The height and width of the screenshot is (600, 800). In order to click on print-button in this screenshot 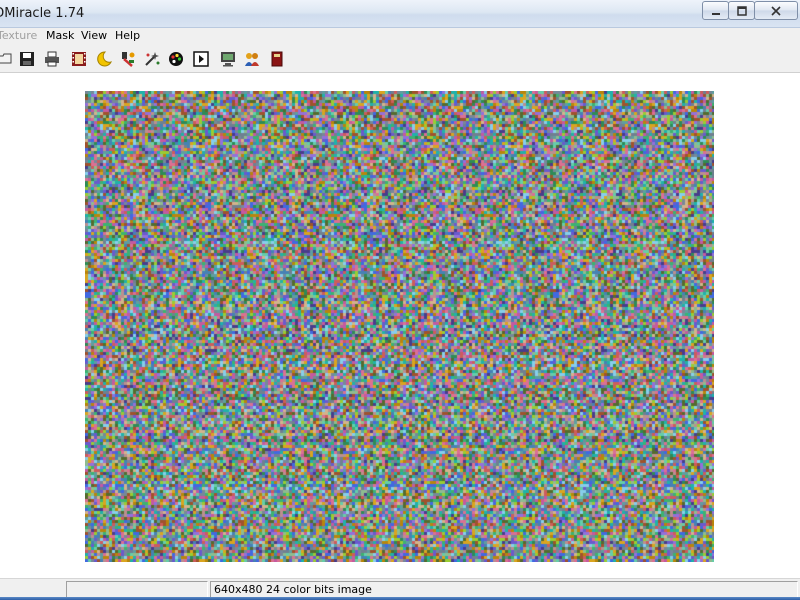, I will do `click(52, 59)`.